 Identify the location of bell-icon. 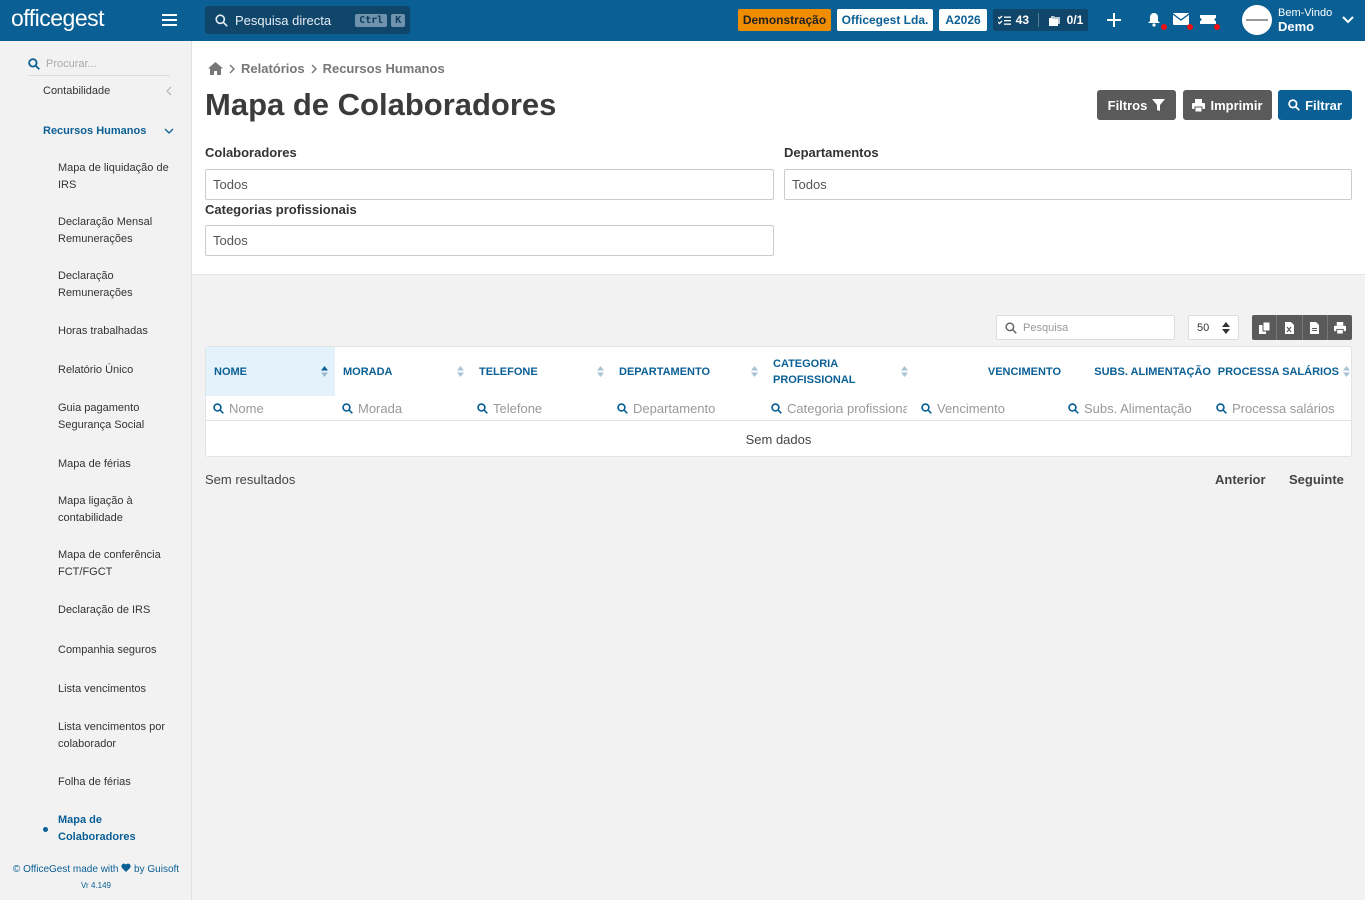
(1154, 20).